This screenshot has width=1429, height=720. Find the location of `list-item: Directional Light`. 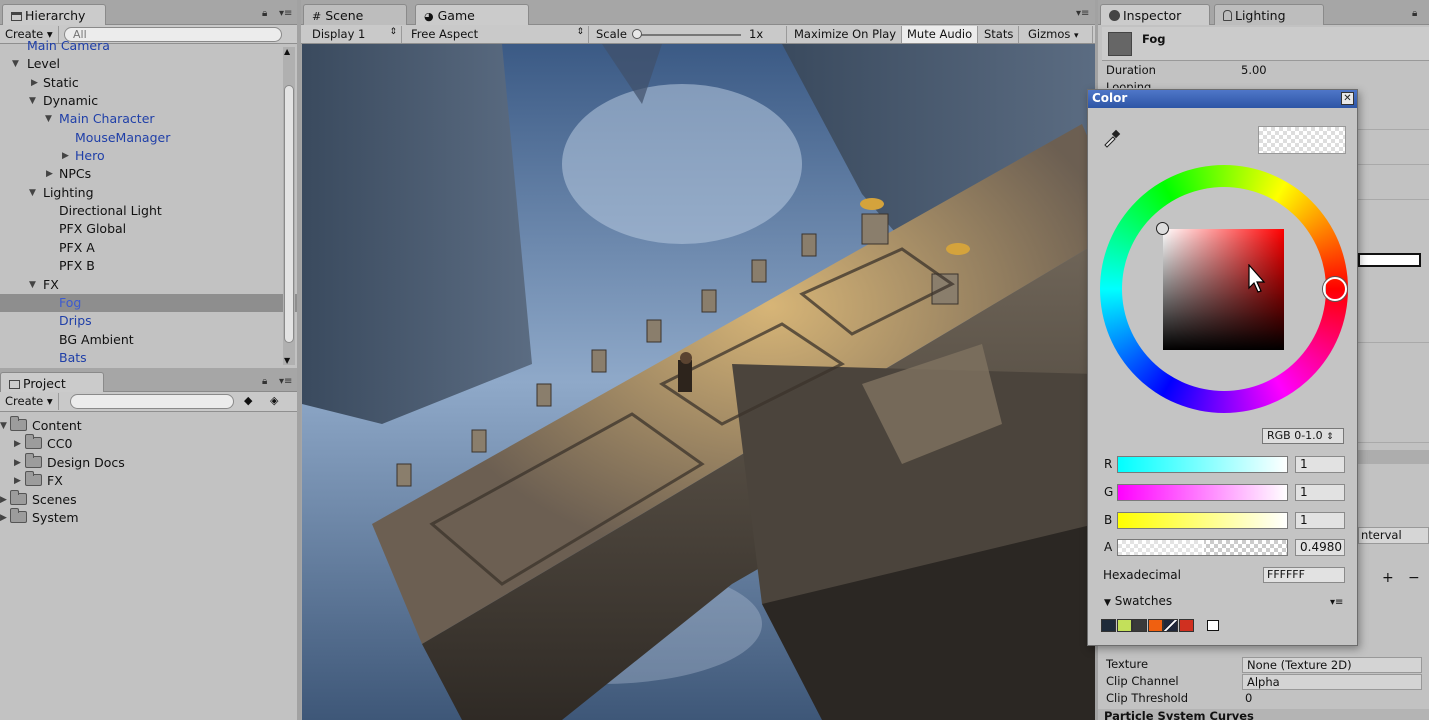

list-item: Directional Light is located at coordinates (140, 211).